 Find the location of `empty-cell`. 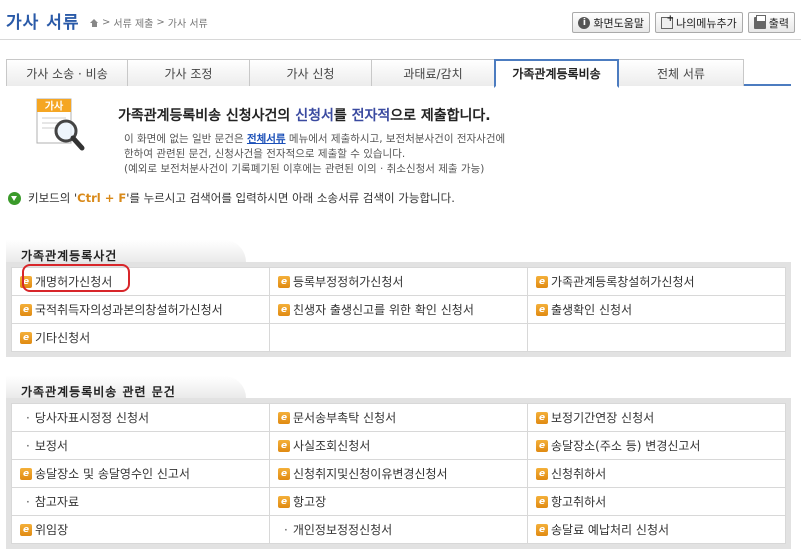

empty-cell is located at coordinates (398, 337).